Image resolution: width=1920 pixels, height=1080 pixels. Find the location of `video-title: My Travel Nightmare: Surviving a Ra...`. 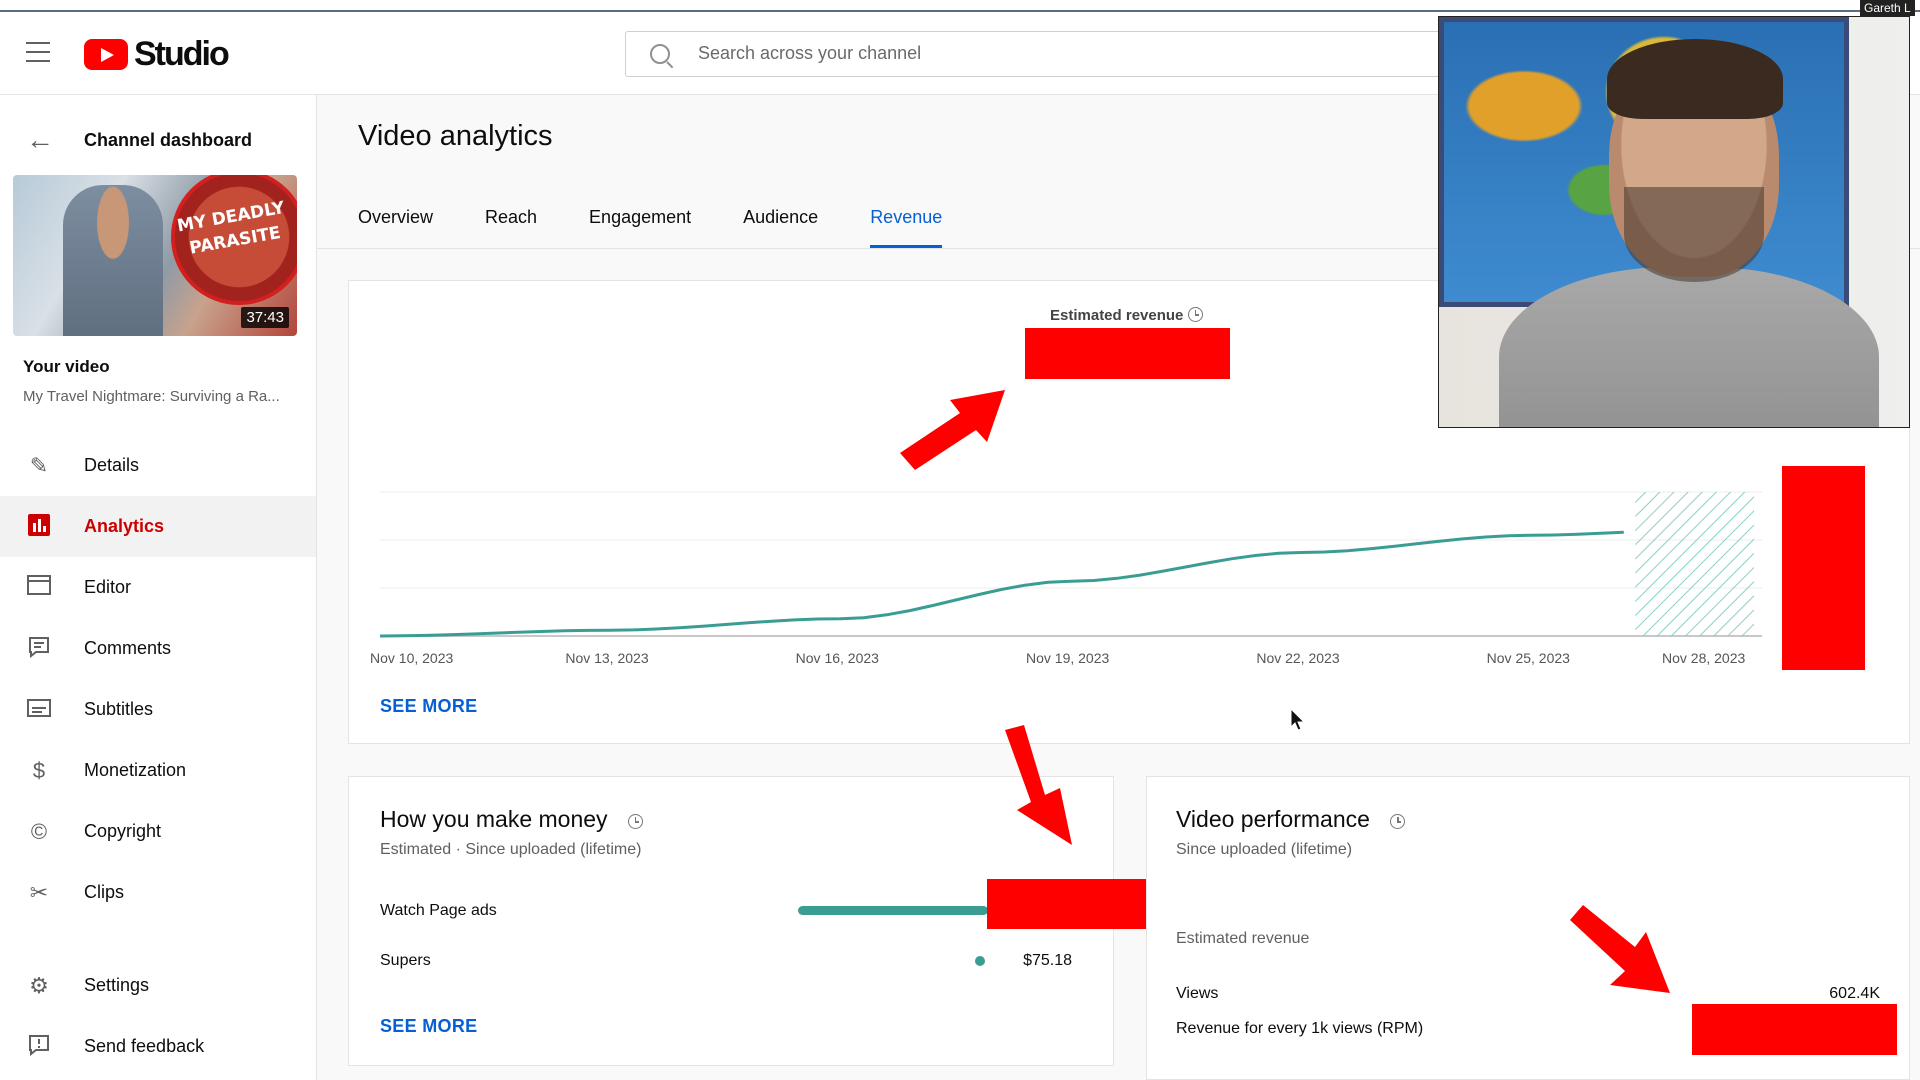

video-title: My Travel Nightmare: Surviving a Ra... is located at coordinates (151, 396).